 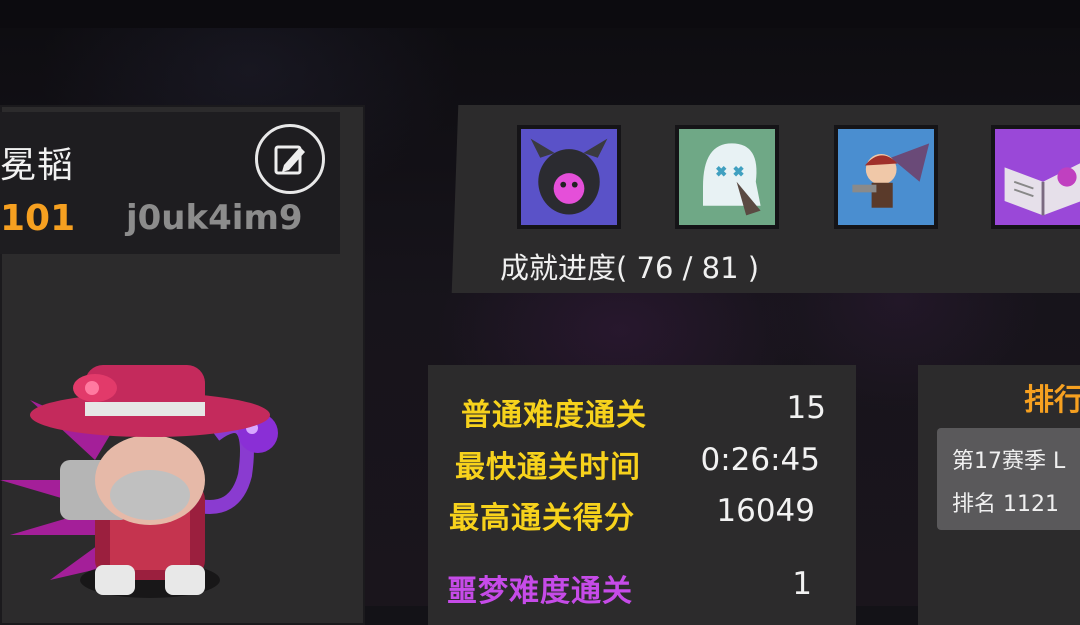 What do you see at coordinates (765, 511) in the screenshot?
I see `high-score-value: 16049` at bounding box center [765, 511].